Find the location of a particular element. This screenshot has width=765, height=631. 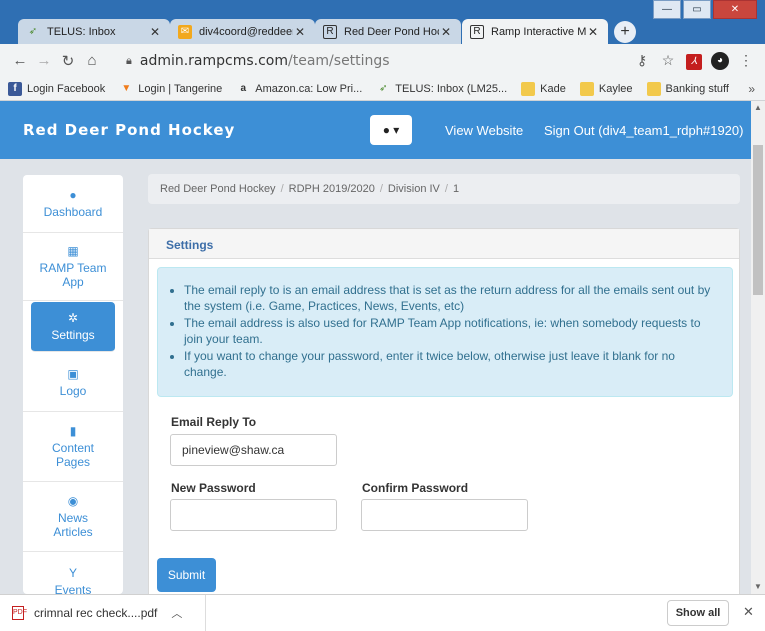

sidebar-item-dashboard: ● Dashboard is located at coordinates (73, 204).